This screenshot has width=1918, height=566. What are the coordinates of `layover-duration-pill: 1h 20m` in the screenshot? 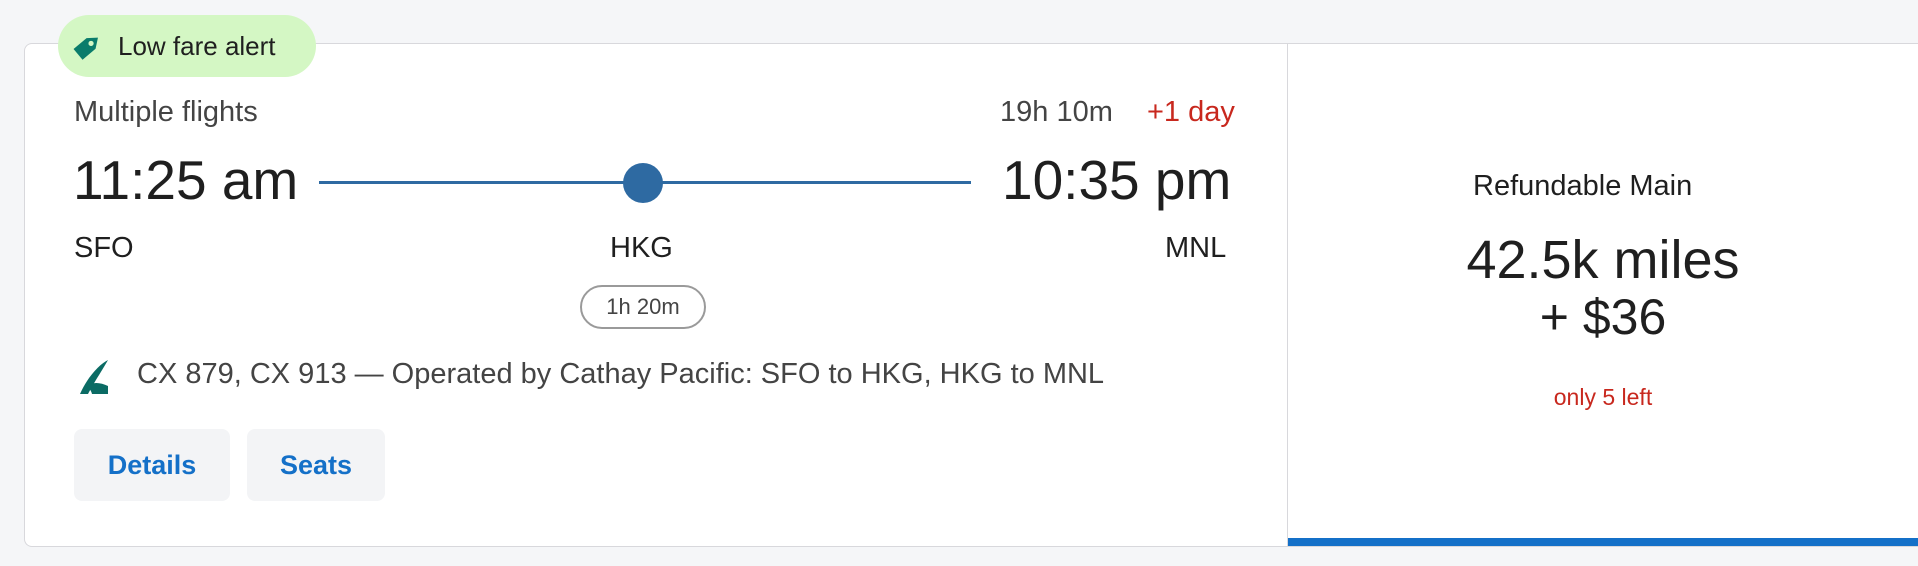 It's located at (643, 307).